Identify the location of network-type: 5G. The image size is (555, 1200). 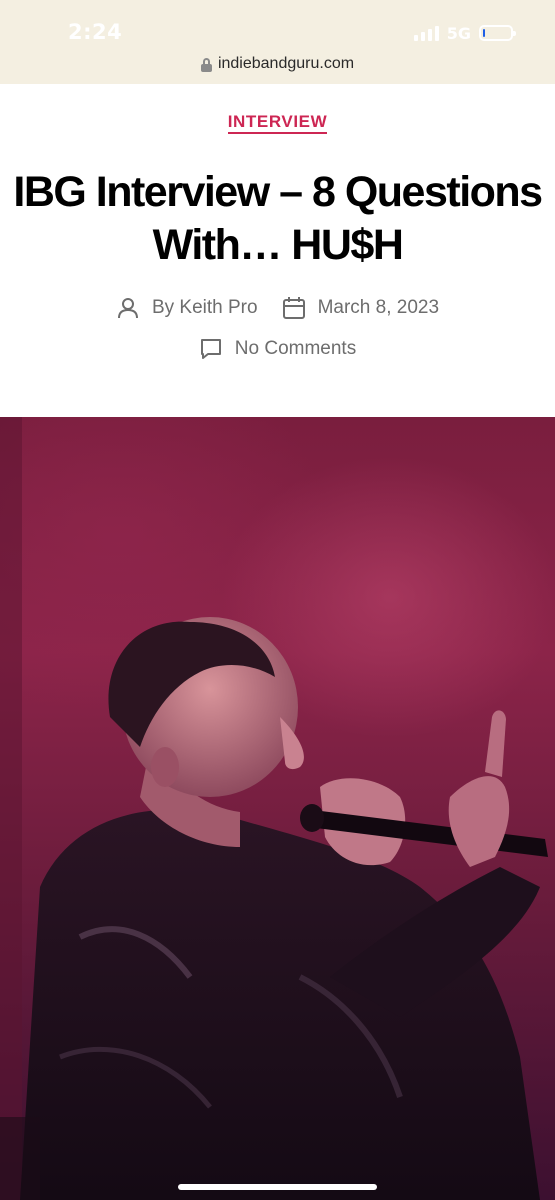
(458, 33).